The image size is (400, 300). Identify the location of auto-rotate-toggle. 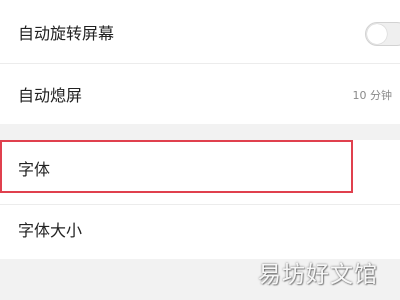
(382, 34).